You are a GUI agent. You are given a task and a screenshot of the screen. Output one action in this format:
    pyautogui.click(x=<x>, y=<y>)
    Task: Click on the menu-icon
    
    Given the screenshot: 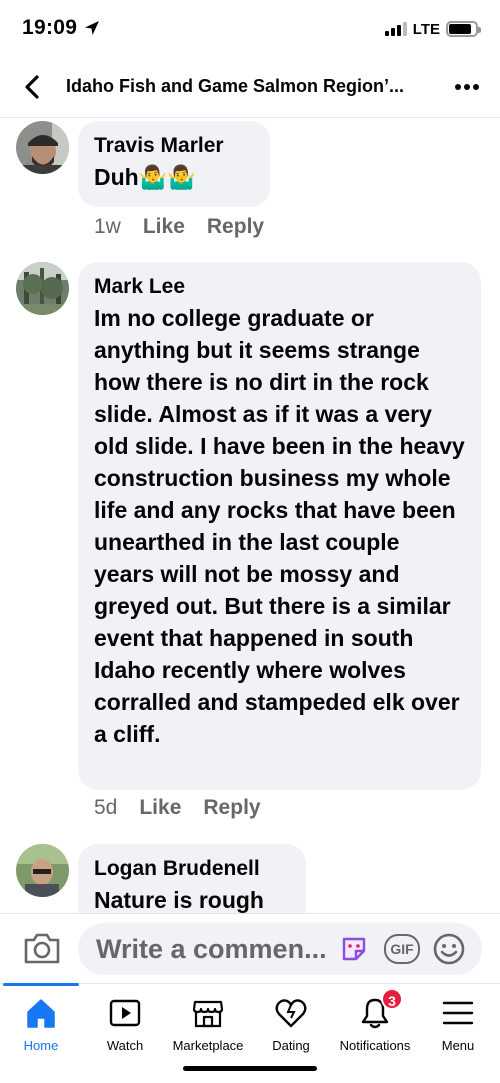 What is the action you would take?
    pyautogui.click(x=458, y=1013)
    